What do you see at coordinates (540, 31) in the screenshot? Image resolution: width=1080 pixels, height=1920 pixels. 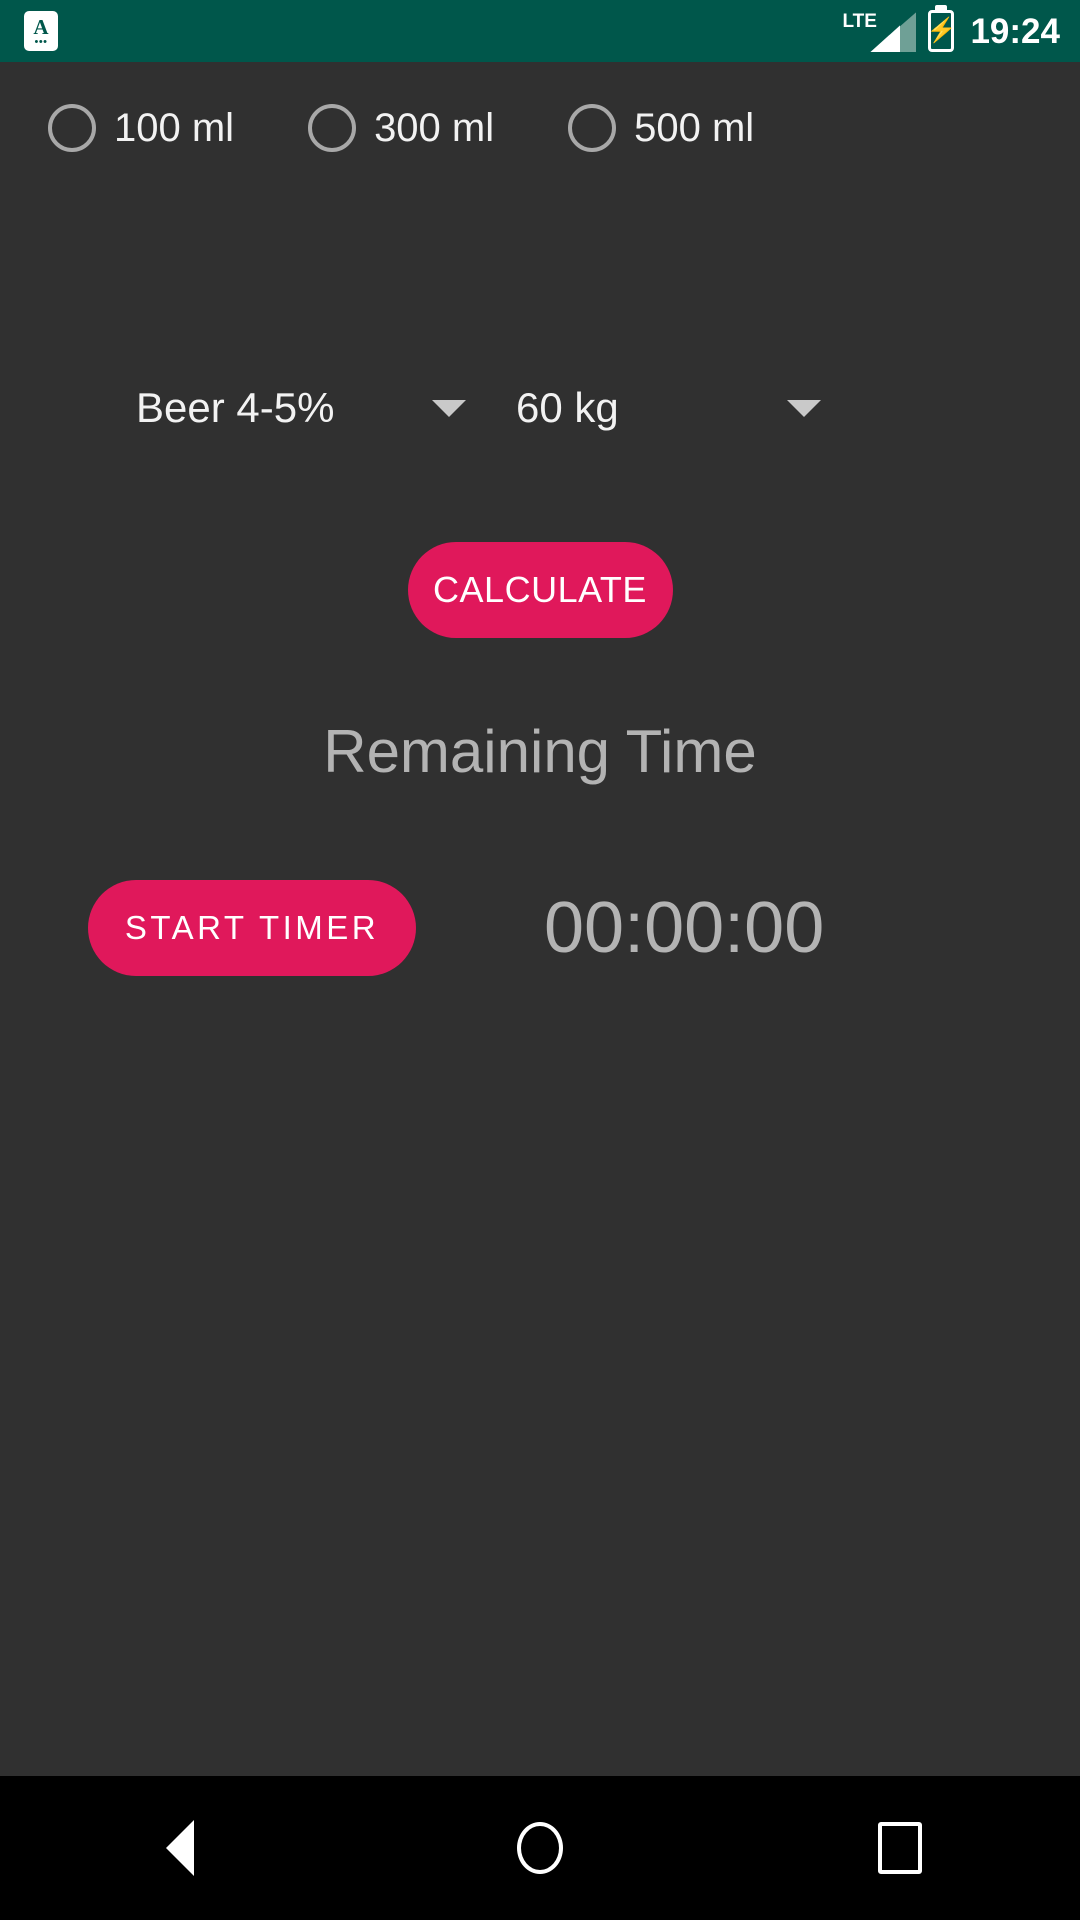 I see `status-bar: A ••• LTE ⚡ 19:24` at bounding box center [540, 31].